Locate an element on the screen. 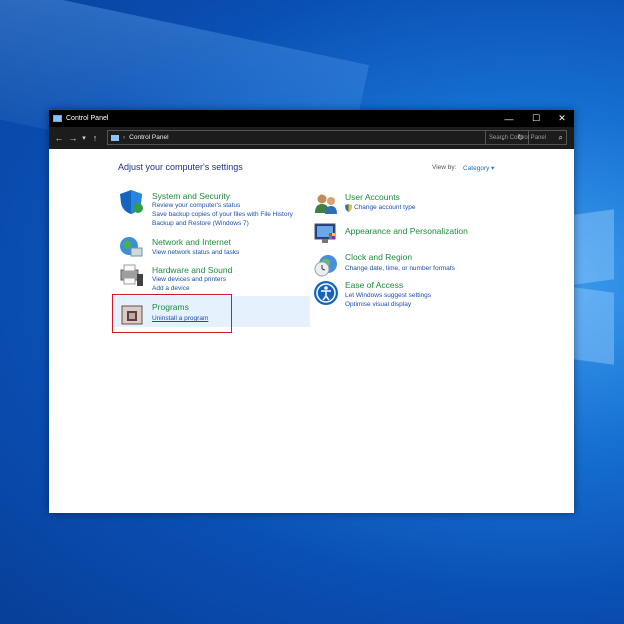  minimize-button: — is located at coordinates (509, 118).